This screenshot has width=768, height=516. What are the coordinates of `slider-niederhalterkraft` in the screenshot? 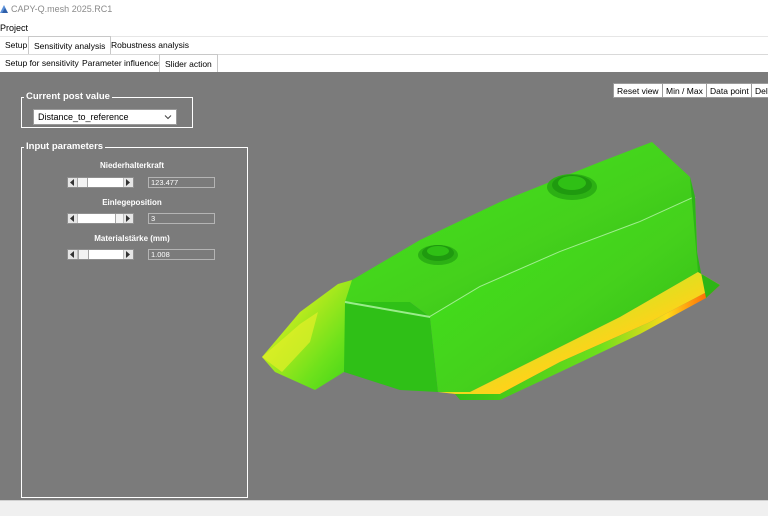 It's located at (100, 182).